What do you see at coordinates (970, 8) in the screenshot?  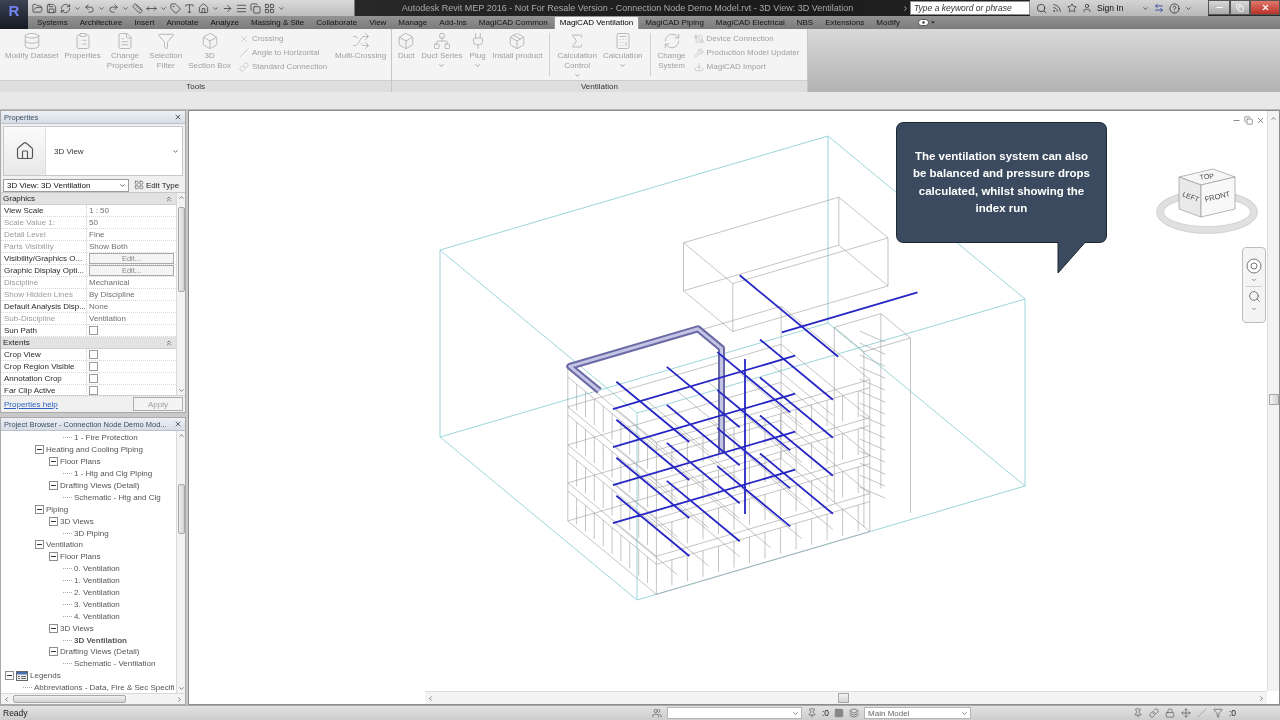 I see `search-field: Type a keyword or phrase` at bounding box center [970, 8].